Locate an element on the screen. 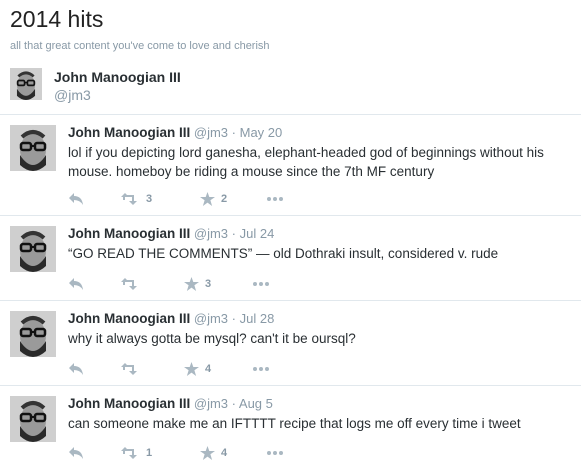 The image size is (581, 469). tweet-actions: 1 4 is located at coordinates (218, 453).